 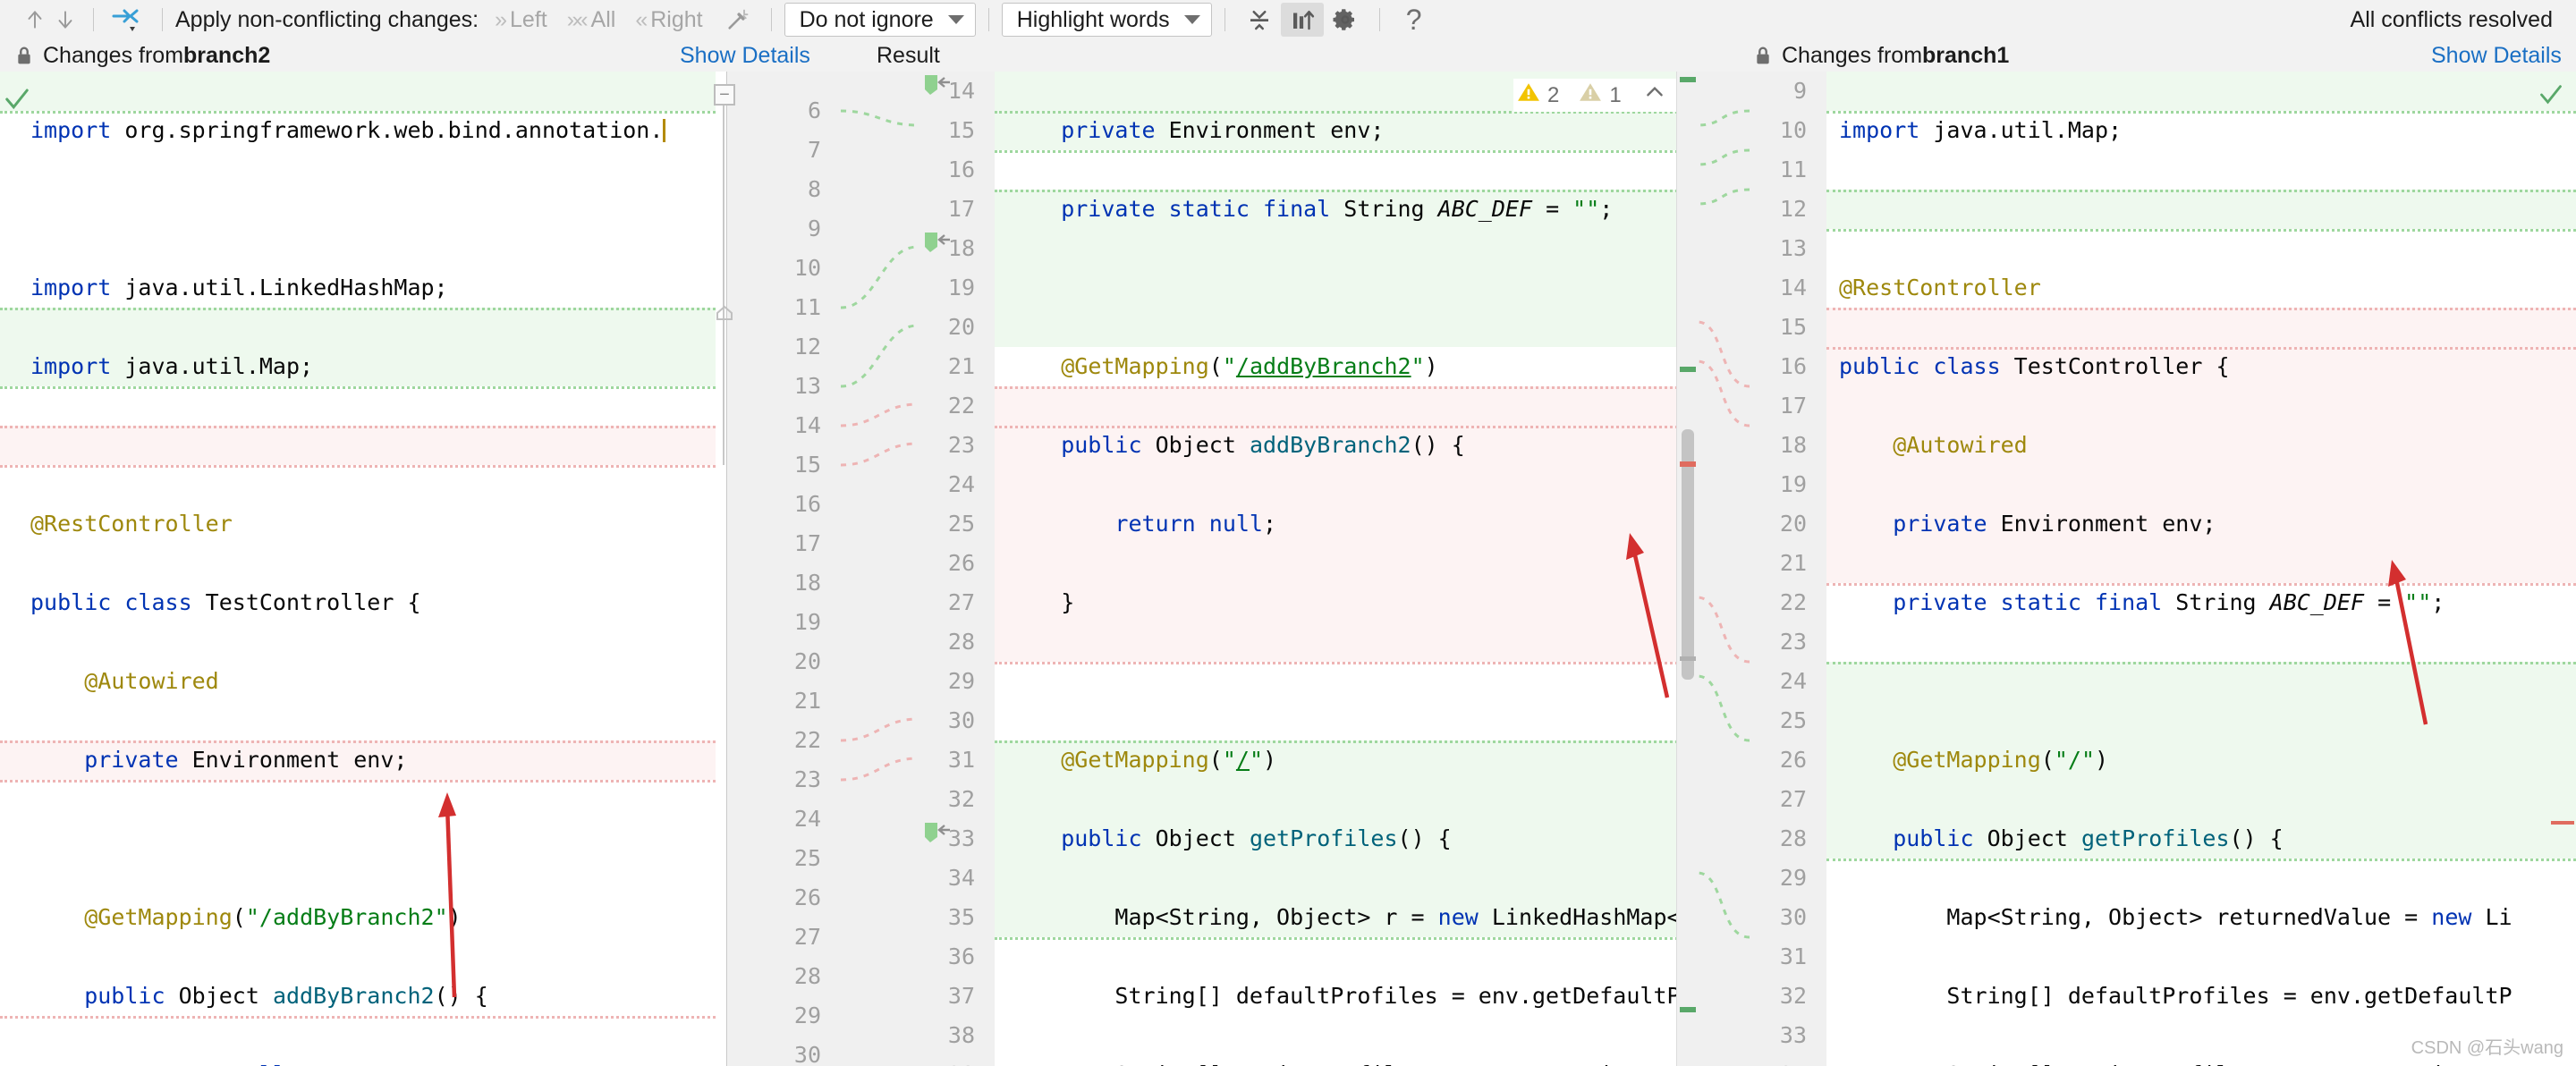 What do you see at coordinates (1688, 464) in the screenshot?
I see `scroll-marker-red` at bounding box center [1688, 464].